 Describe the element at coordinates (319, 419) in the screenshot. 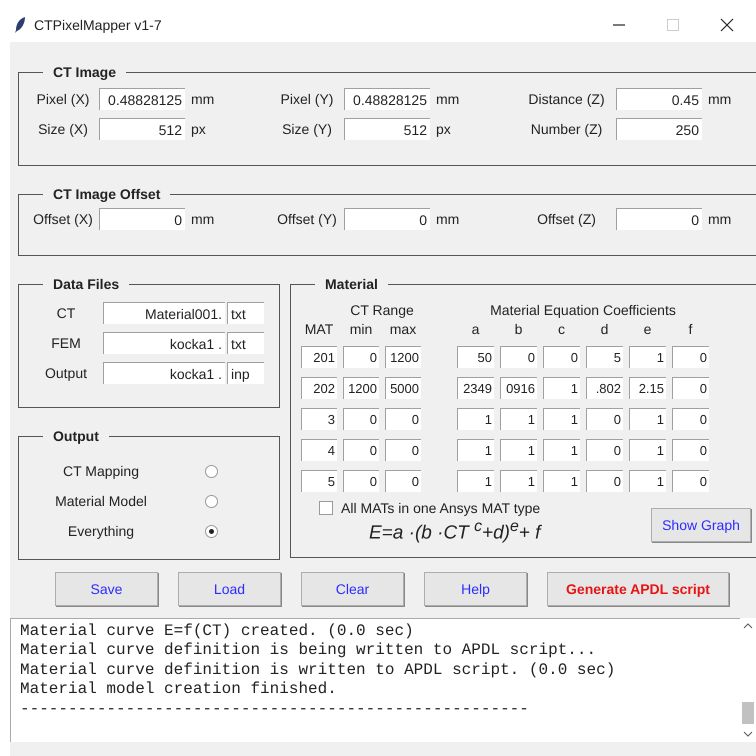

I see `table-input: 3` at that location.